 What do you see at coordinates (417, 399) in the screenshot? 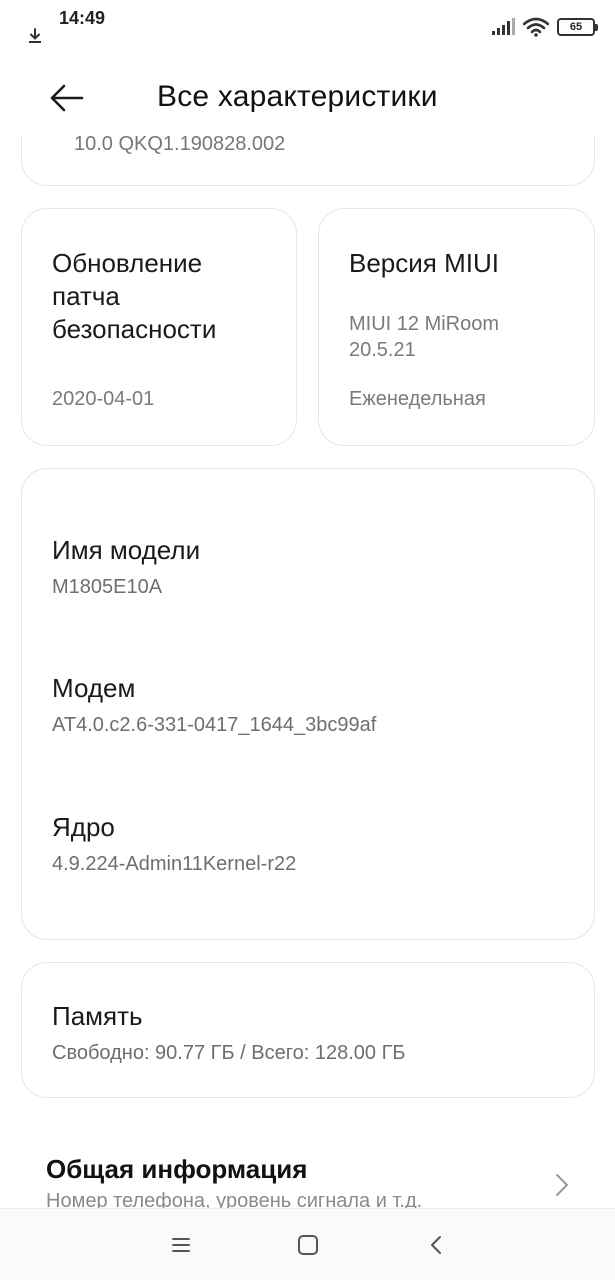
I see `miui-channel: Еженедельная` at bounding box center [417, 399].